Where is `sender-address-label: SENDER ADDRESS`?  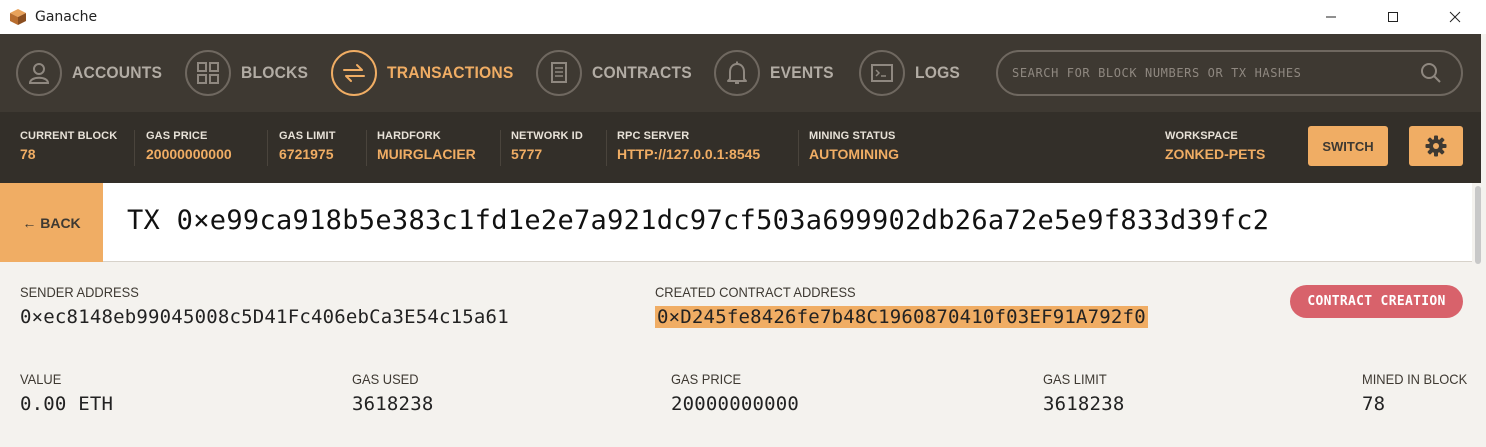 sender-address-label: SENDER ADDRESS is located at coordinates (79, 292).